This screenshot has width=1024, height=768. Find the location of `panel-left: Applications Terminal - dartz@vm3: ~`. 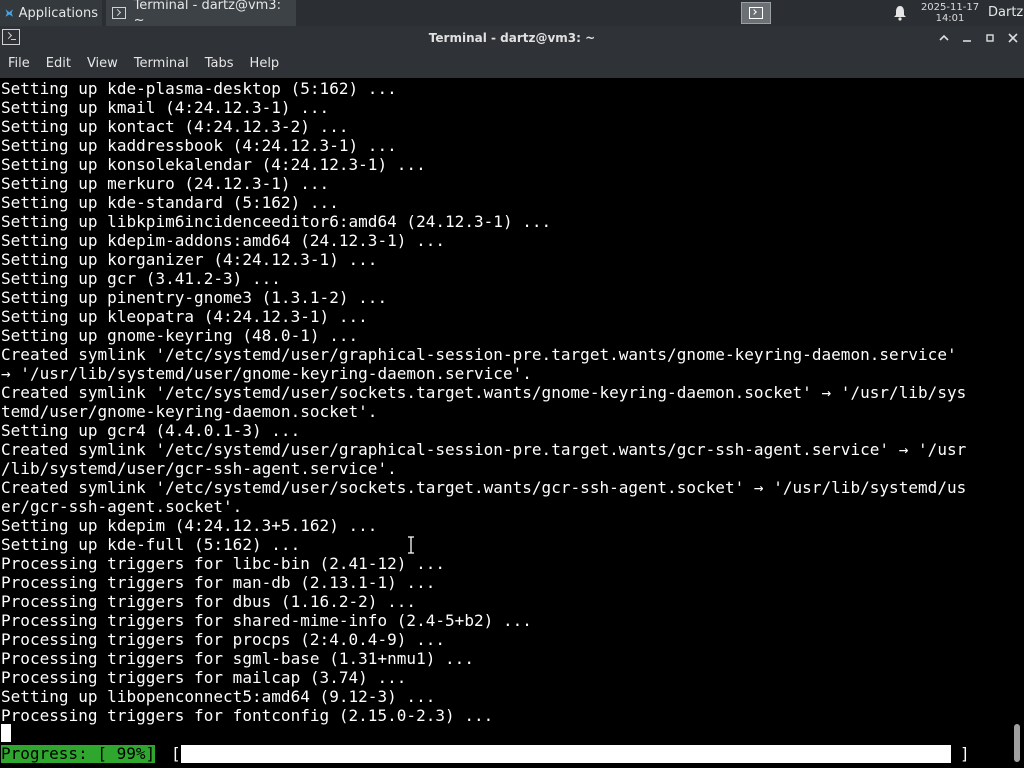

panel-left: Applications Terminal - dartz@vm3: ~ is located at coordinates (148, 14).